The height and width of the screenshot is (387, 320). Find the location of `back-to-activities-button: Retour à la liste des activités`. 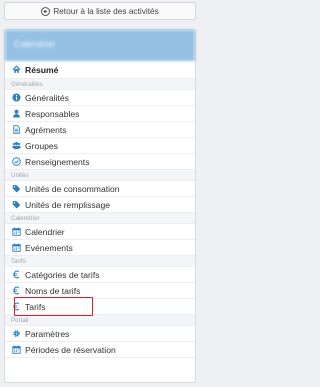

back-to-activities-button: Retour à la liste des activités is located at coordinates (100, 11).